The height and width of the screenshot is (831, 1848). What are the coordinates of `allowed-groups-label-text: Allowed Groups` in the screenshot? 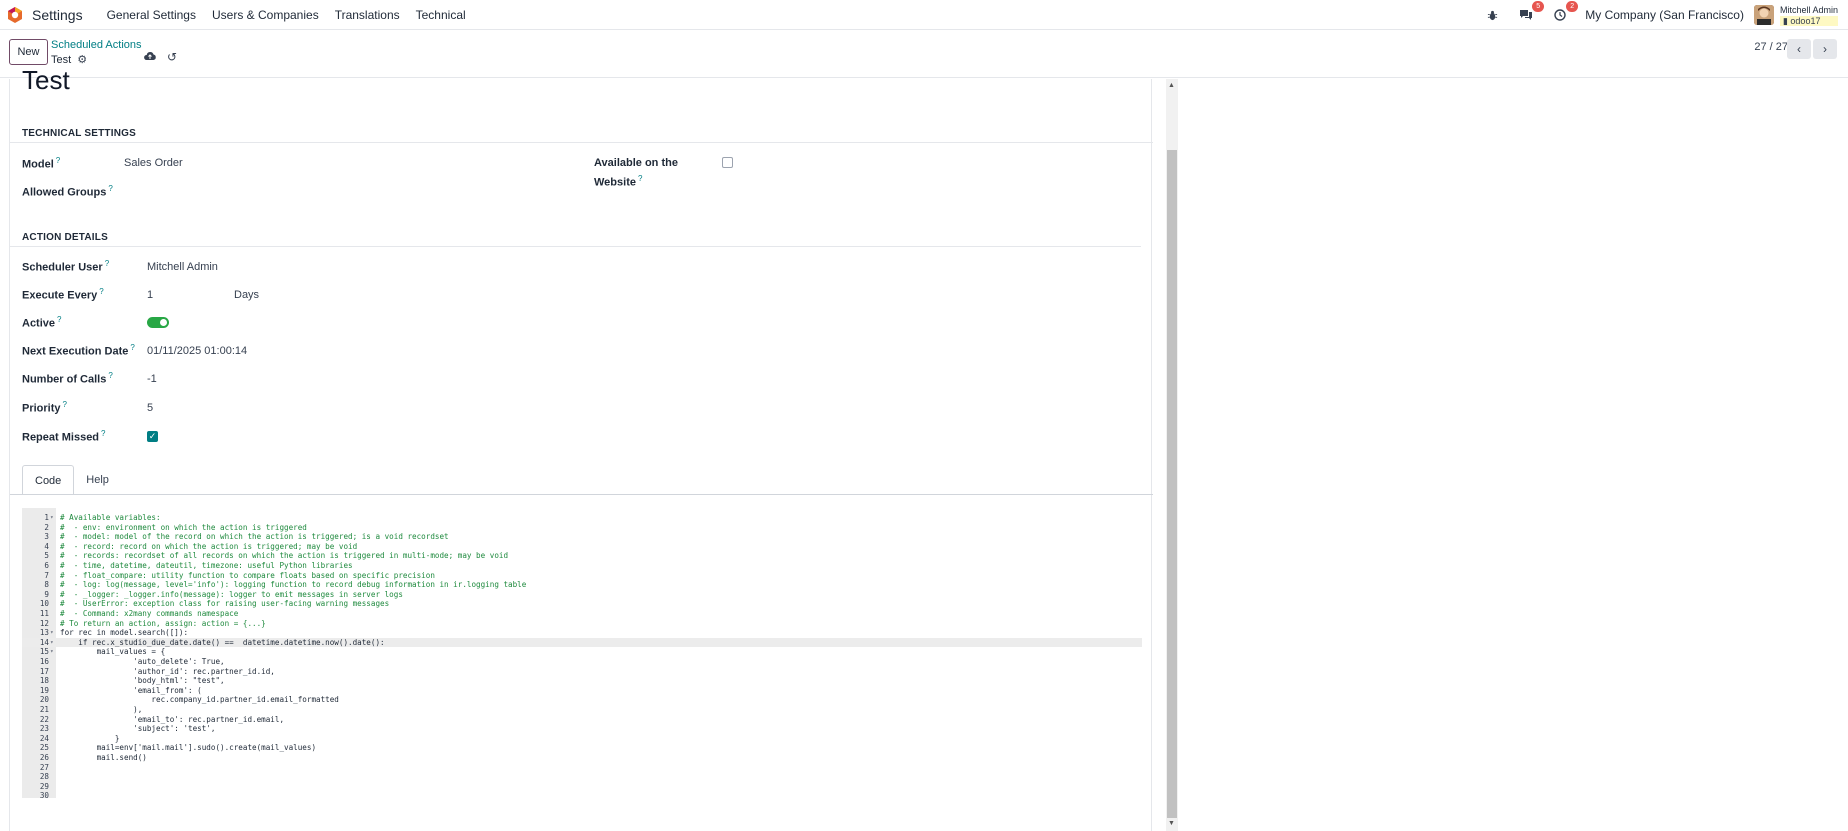 It's located at (64, 192).